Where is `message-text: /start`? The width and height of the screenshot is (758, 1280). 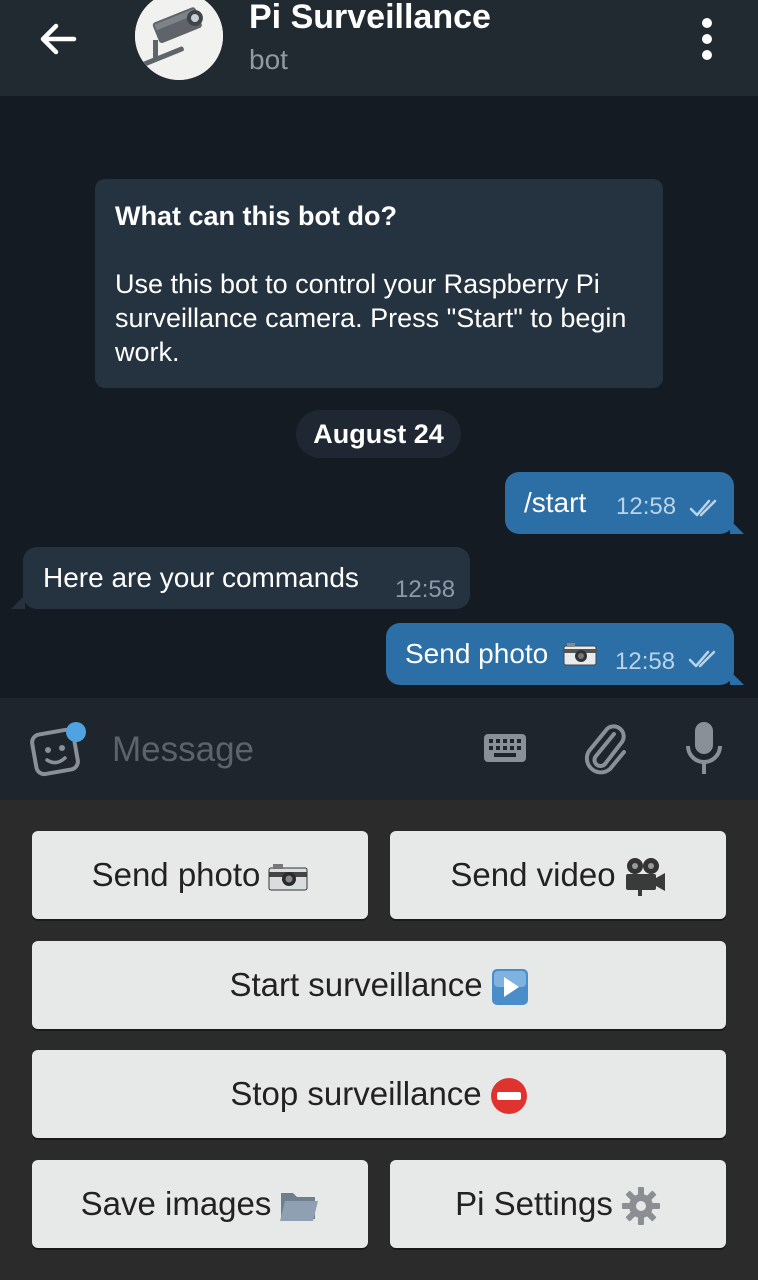
message-text: /start is located at coordinates (555, 502).